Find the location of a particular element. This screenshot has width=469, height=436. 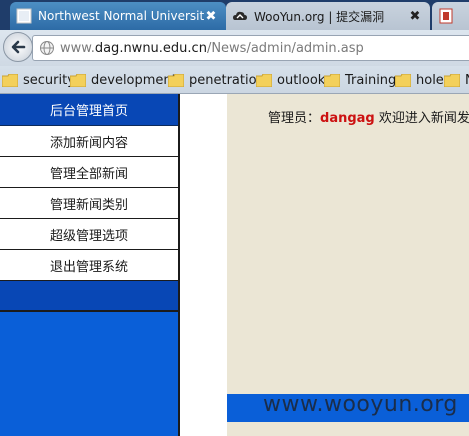

sidebar-item-logout: 退出管理系统 is located at coordinates (89, 265).